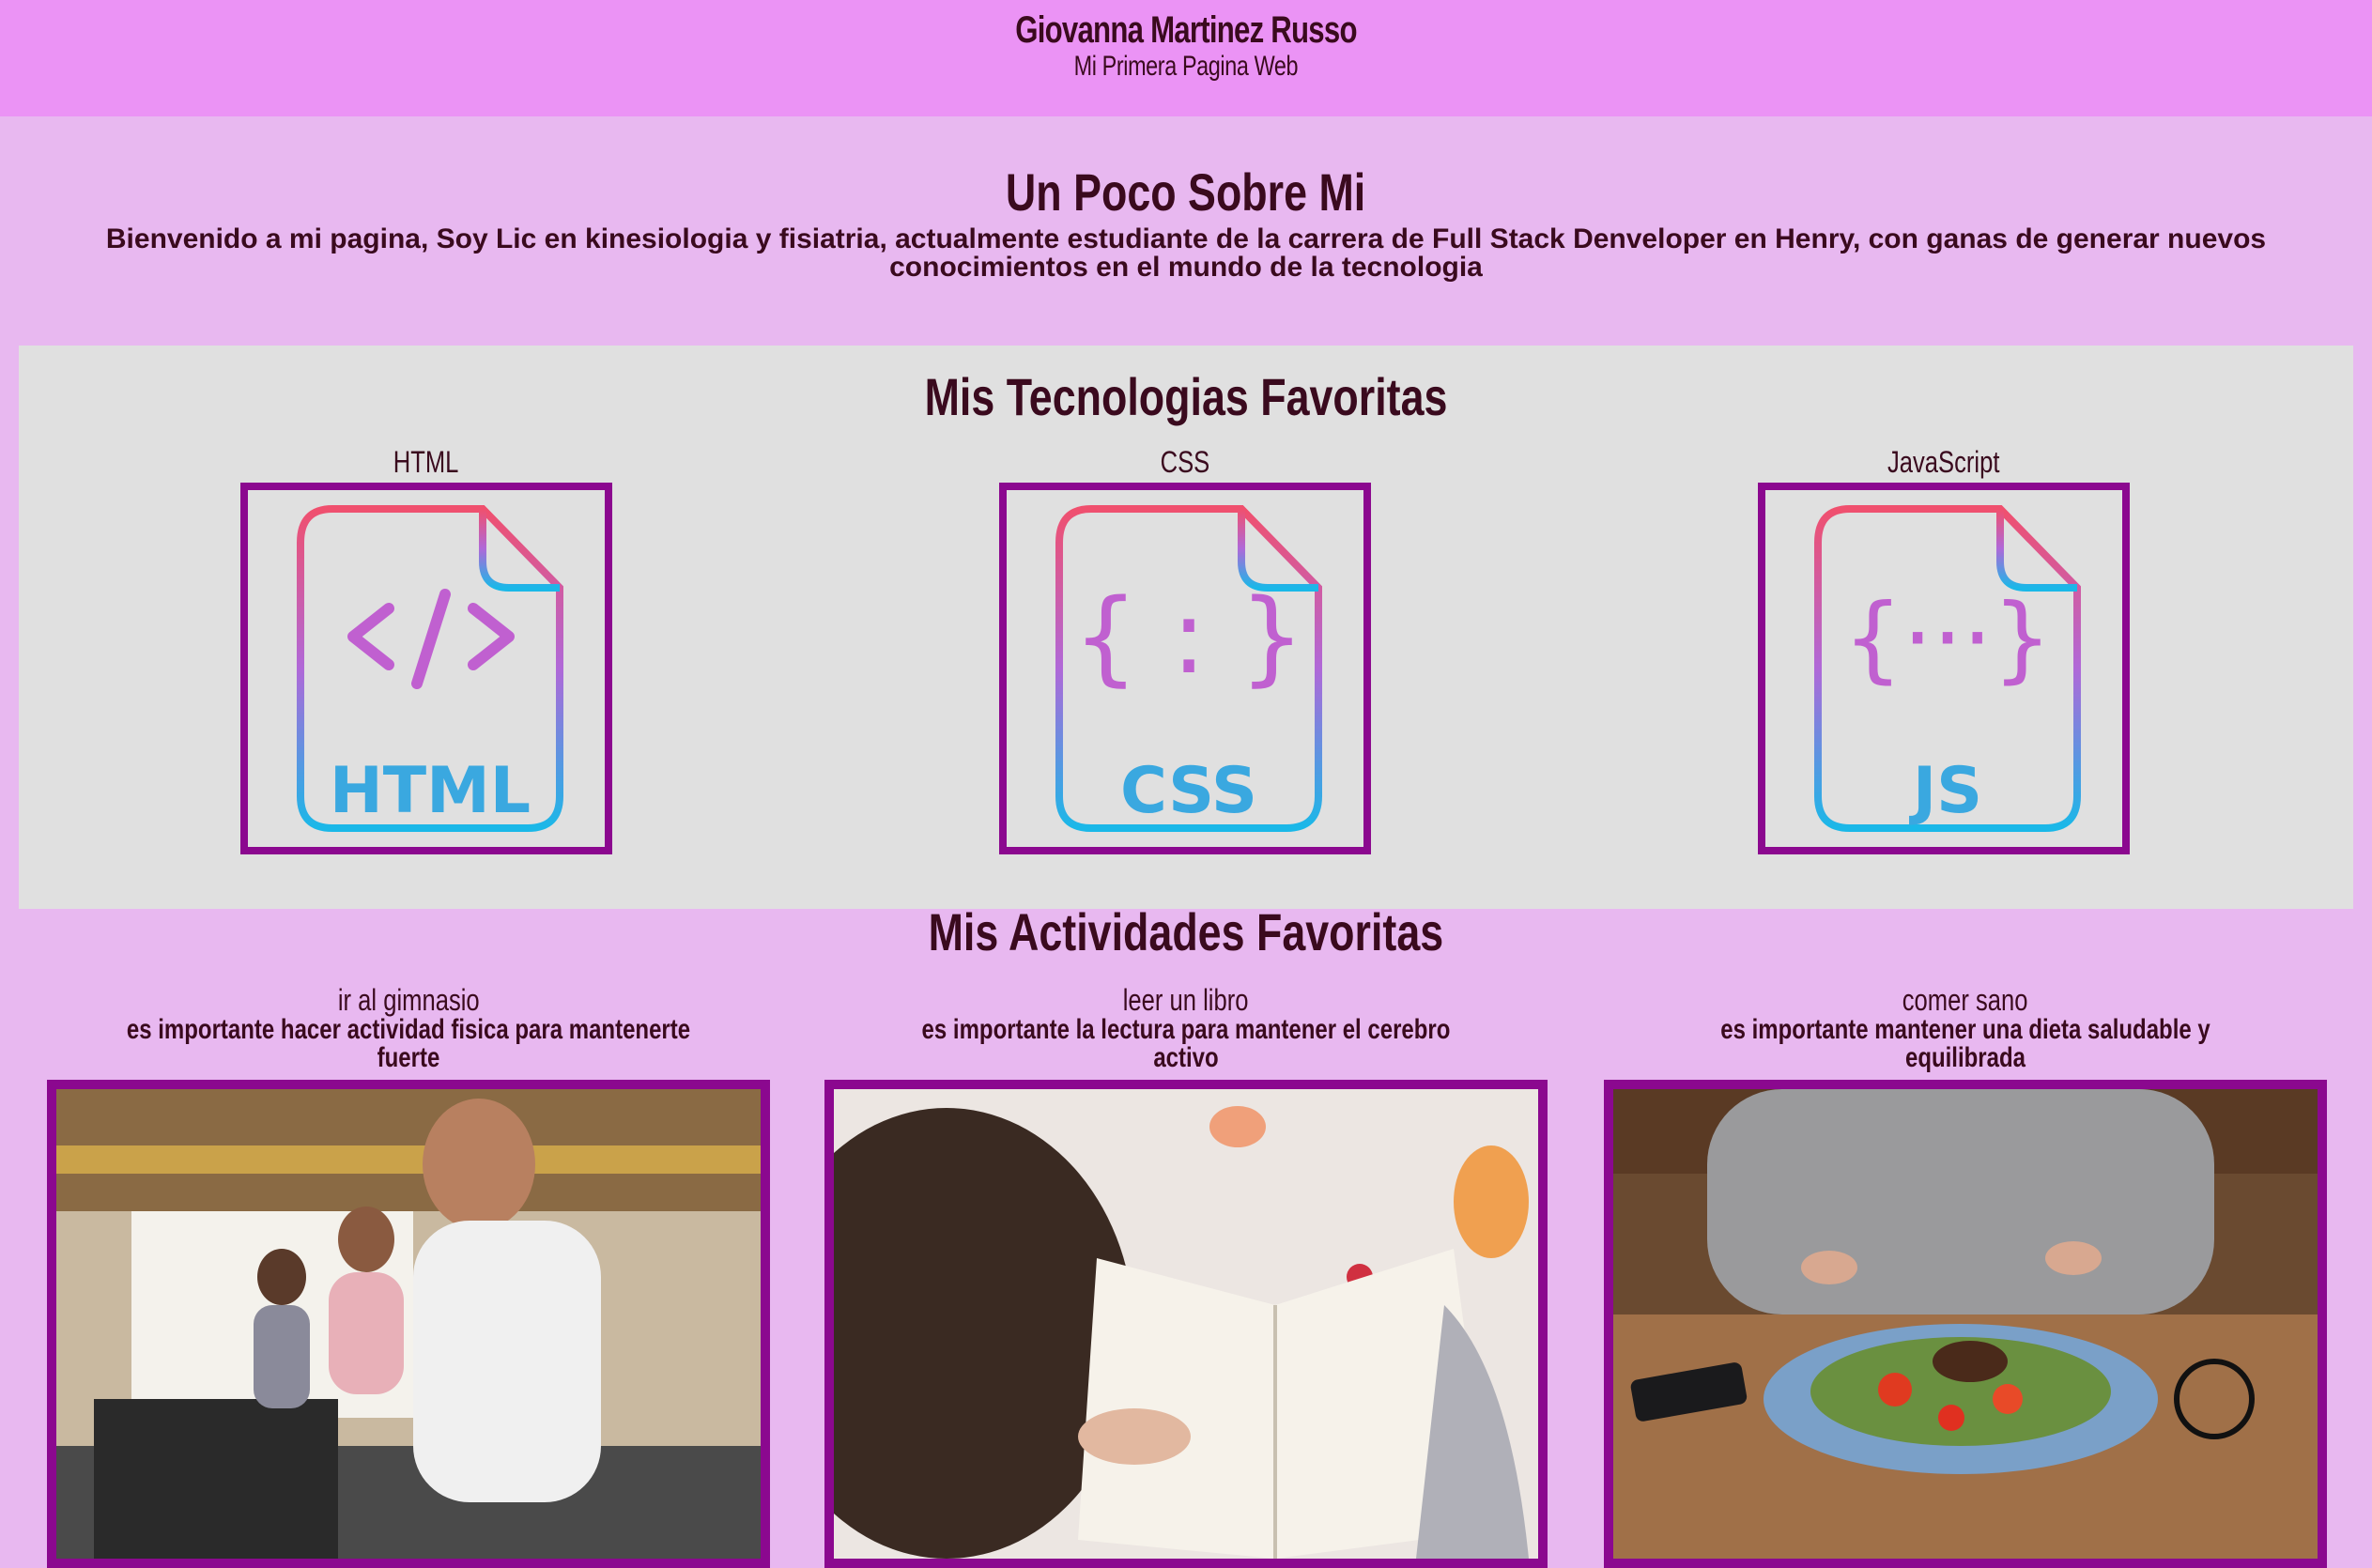 The image size is (2372, 1568). What do you see at coordinates (1186, 1000) in the screenshot?
I see `activity-title: leer un libro` at bounding box center [1186, 1000].